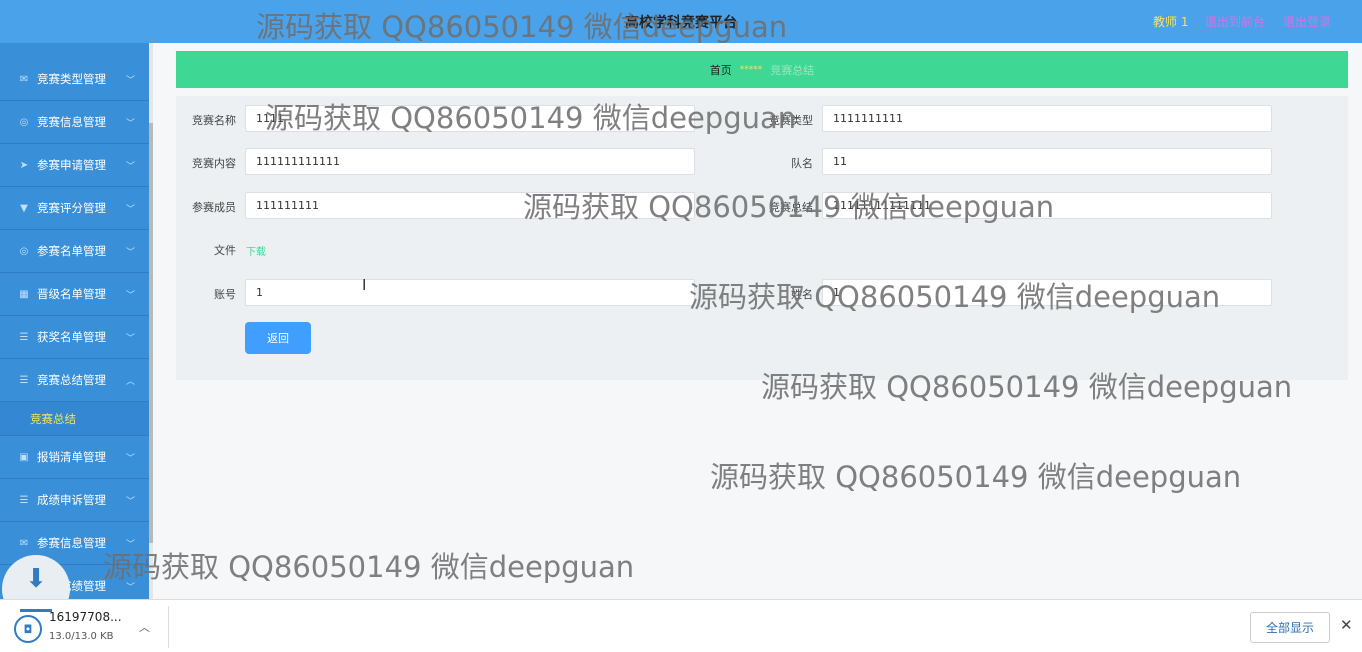  I want to click on sidebar-item-label: 竞赛信息管理, so click(71, 122).